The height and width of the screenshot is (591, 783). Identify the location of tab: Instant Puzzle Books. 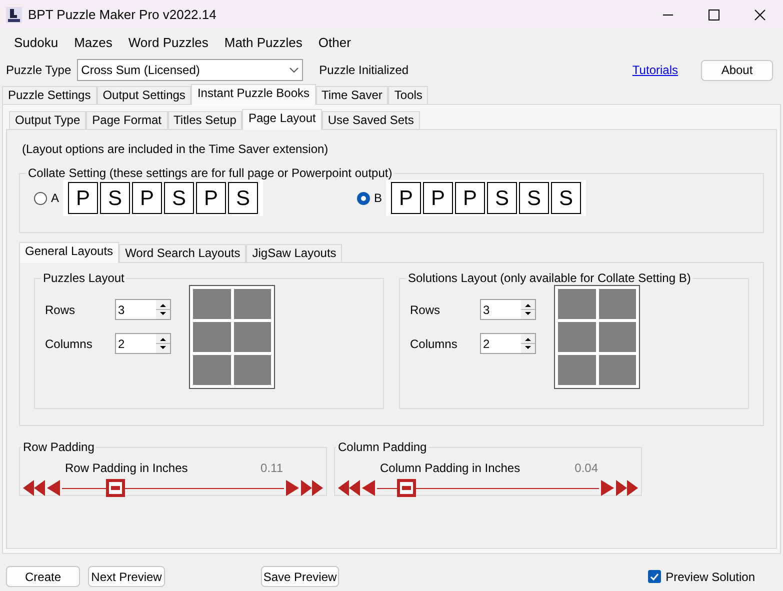
(253, 94).